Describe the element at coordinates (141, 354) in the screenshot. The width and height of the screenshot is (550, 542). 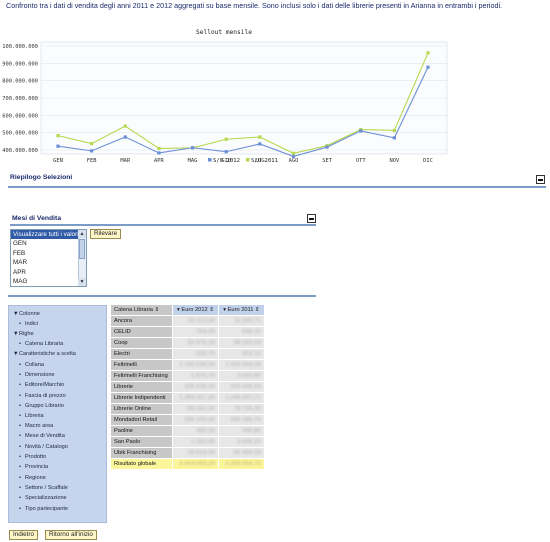
I see `row-label: Electri` at that location.